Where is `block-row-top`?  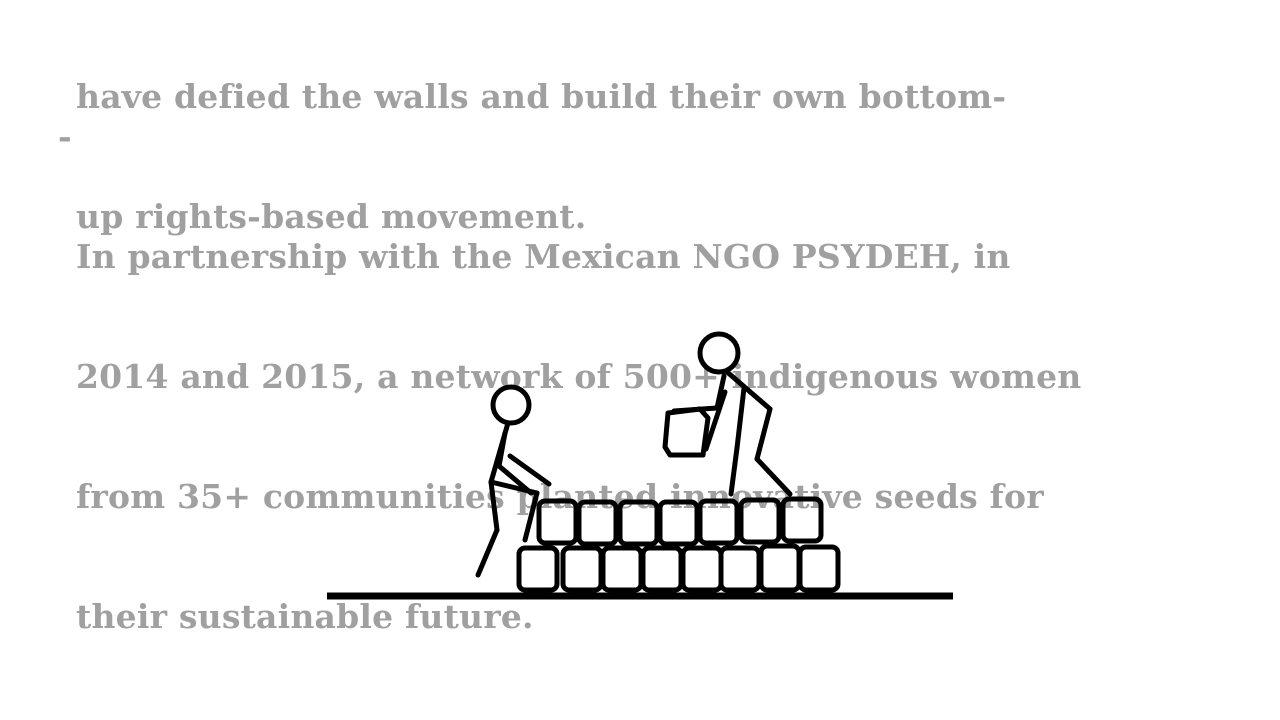 block-row-top is located at coordinates (680, 521).